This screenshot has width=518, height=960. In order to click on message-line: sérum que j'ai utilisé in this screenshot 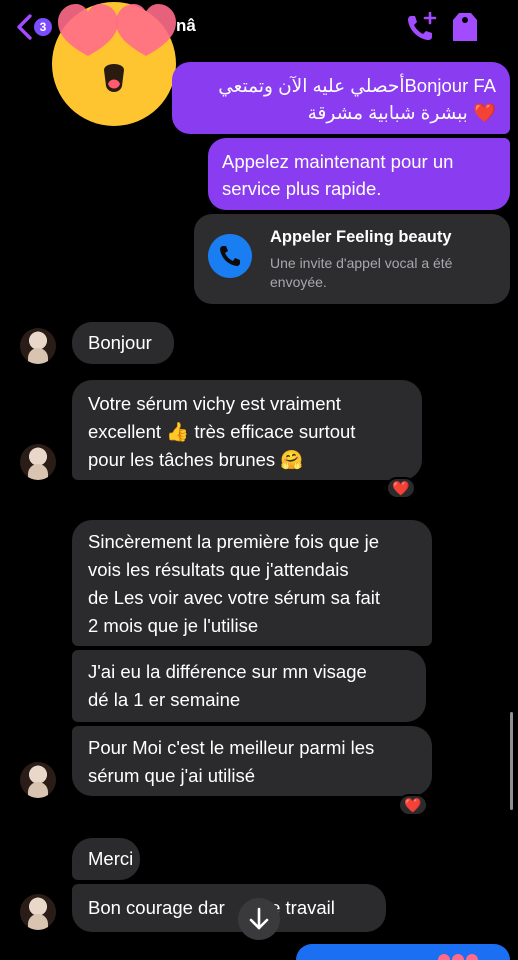, I will do `click(172, 775)`.